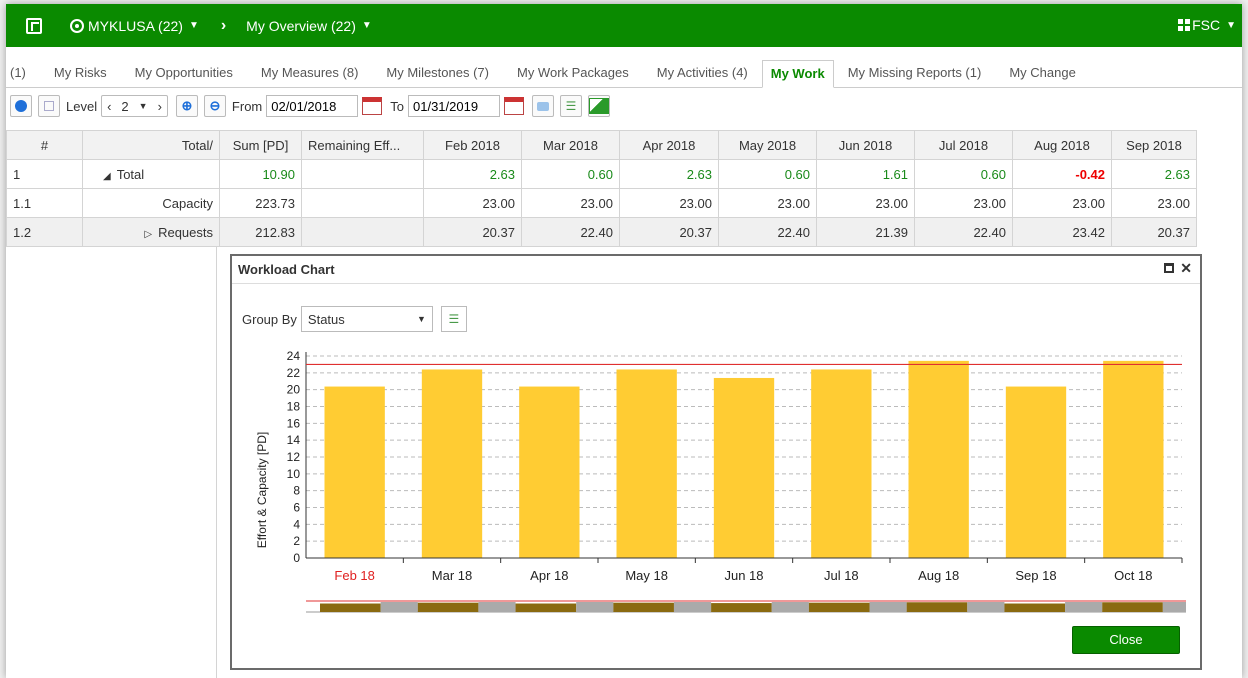 This screenshot has width=1248, height=678. Describe the element at coordinates (865, 174) in the screenshot. I see `cell-value: 1.61` at that location.